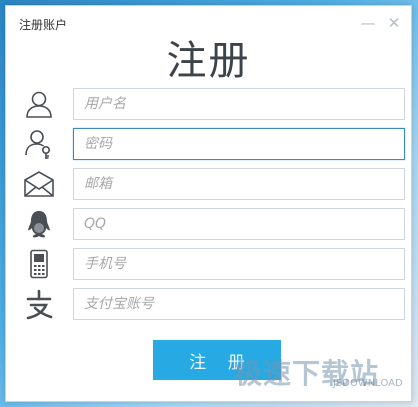 Image resolution: width=418 pixels, height=407 pixels. I want to click on alipay-row, so click(208, 304).